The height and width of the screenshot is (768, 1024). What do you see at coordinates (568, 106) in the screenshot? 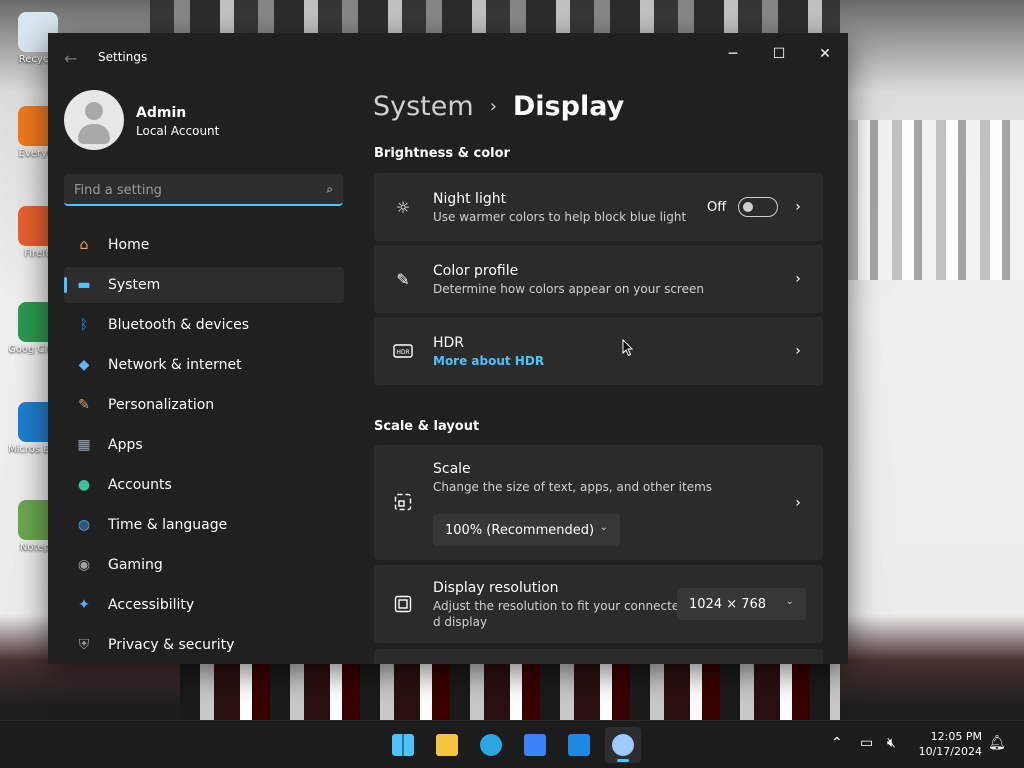
I see `page-title: Display` at bounding box center [568, 106].